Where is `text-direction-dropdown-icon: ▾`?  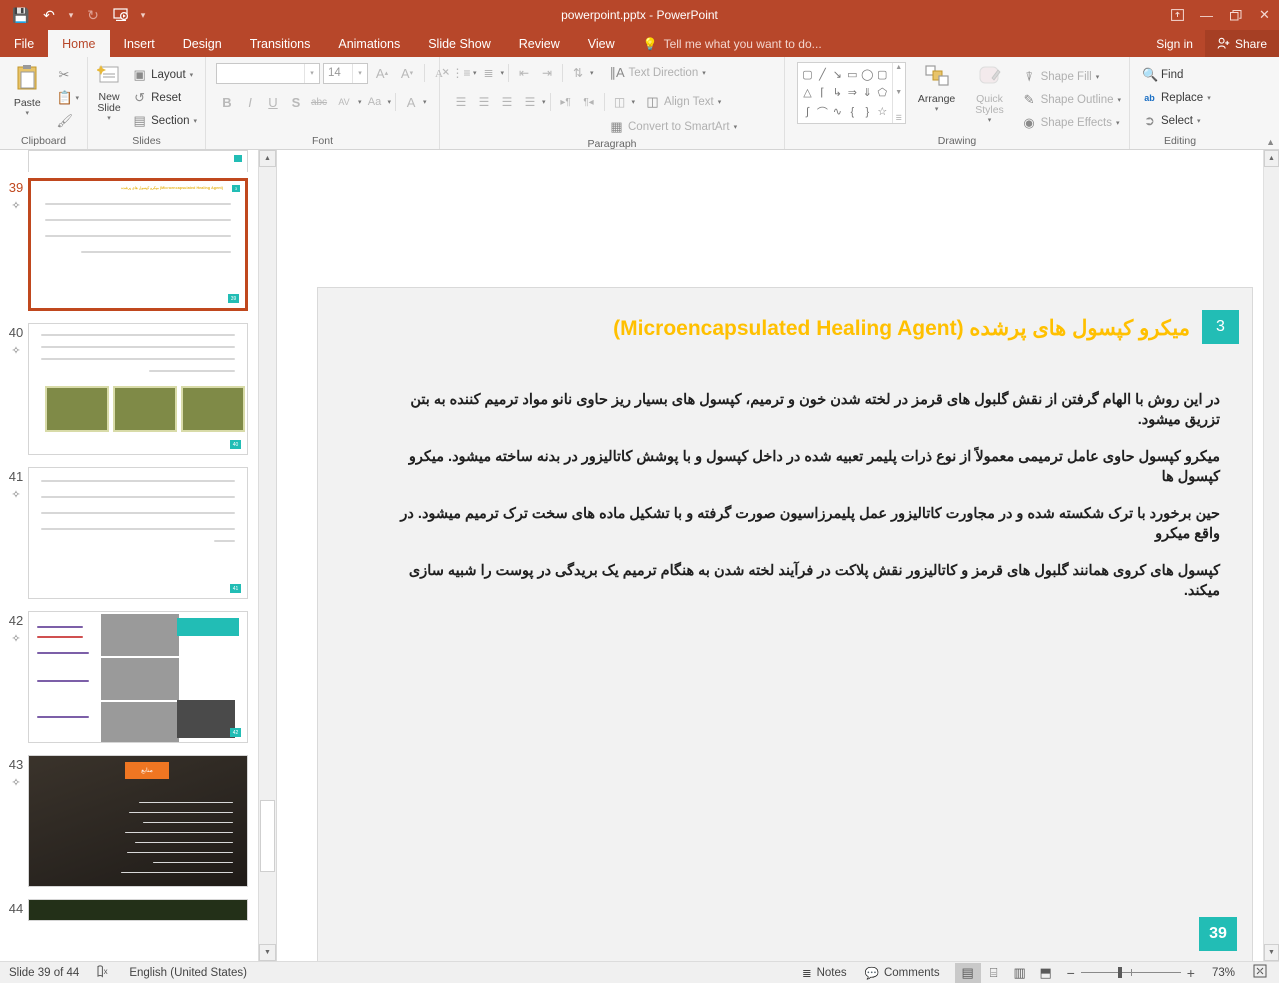
text-direction-dropdown-icon: ▾ is located at coordinates (704, 73).